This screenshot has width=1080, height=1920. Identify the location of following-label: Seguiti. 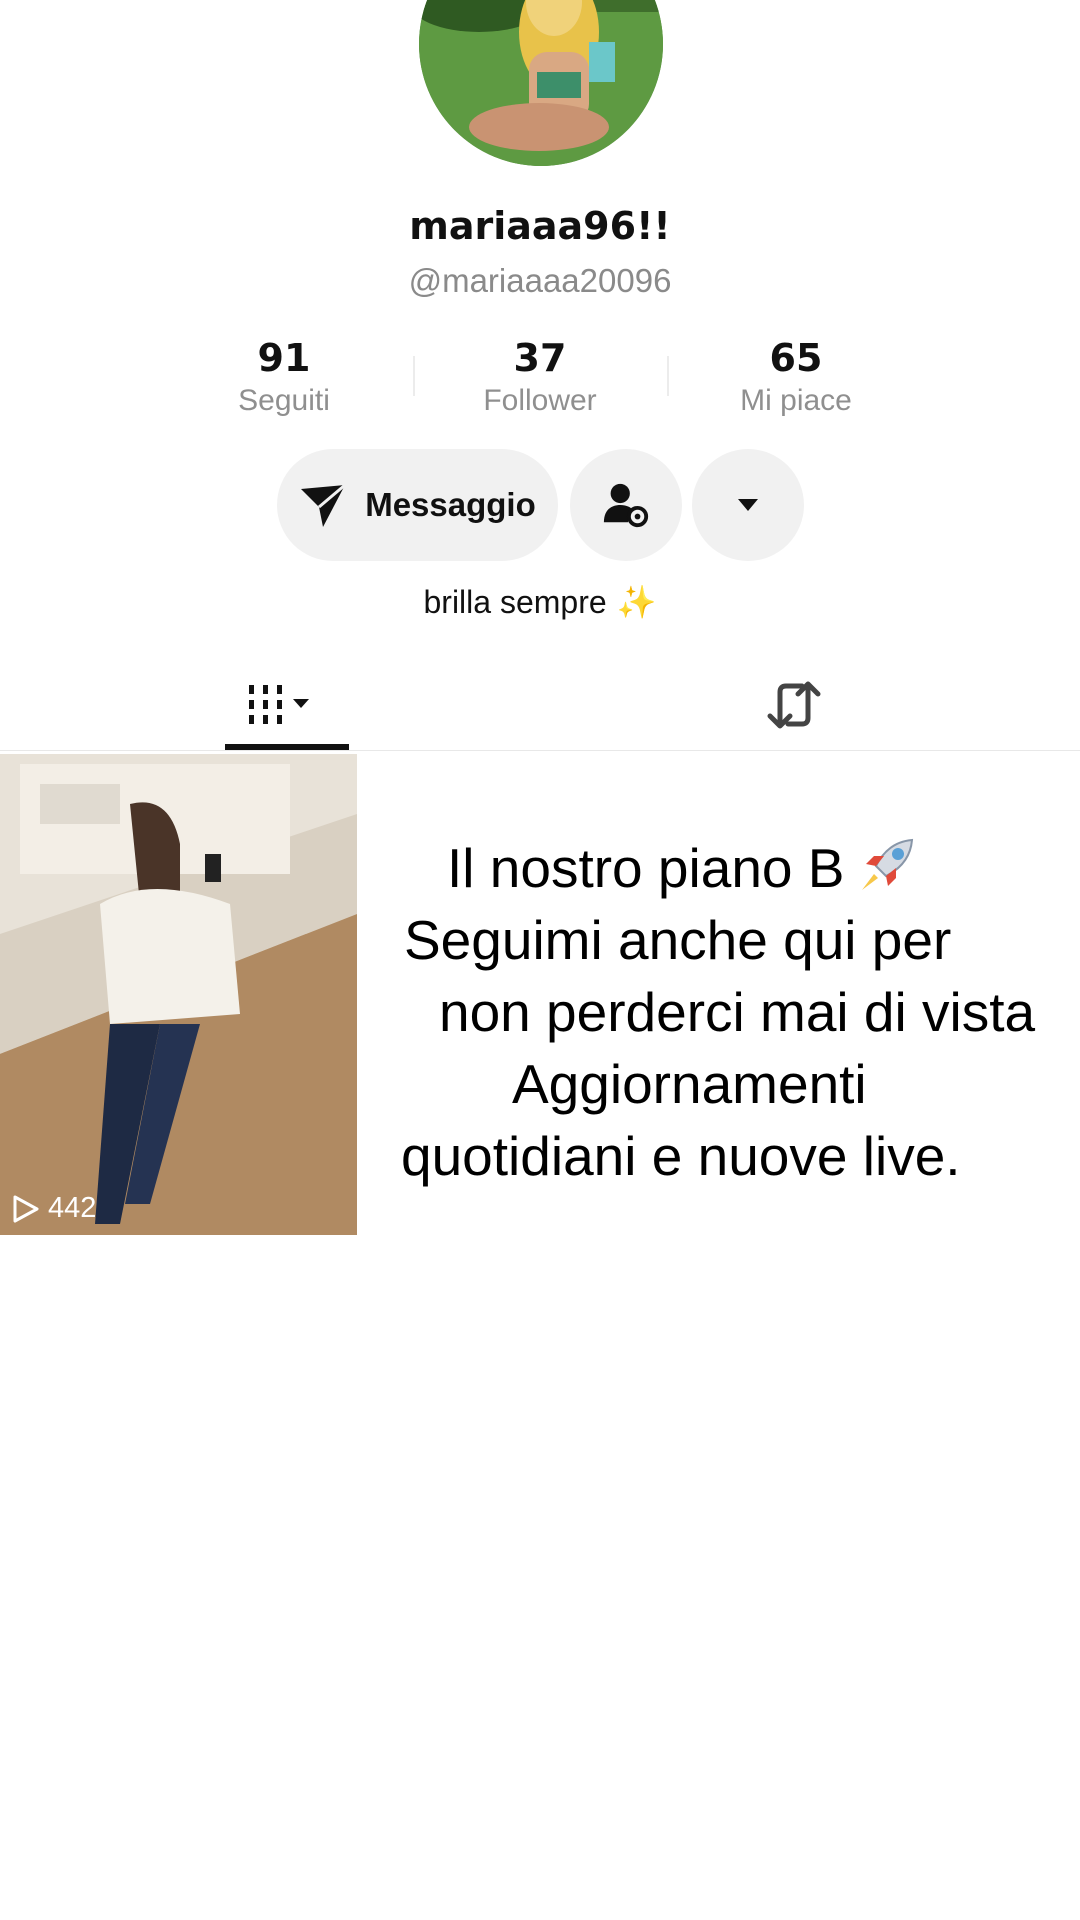
(284, 400).